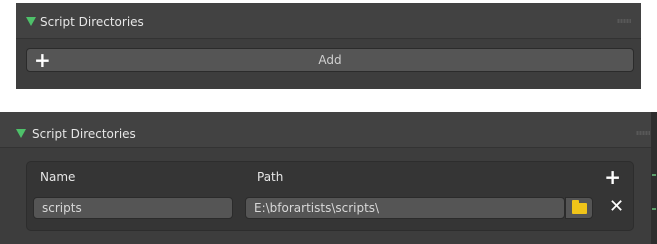 Image resolution: width=657 pixels, height=244 pixels. Describe the element at coordinates (58, 177) in the screenshot. I see `name-column-header: Name` at that location.